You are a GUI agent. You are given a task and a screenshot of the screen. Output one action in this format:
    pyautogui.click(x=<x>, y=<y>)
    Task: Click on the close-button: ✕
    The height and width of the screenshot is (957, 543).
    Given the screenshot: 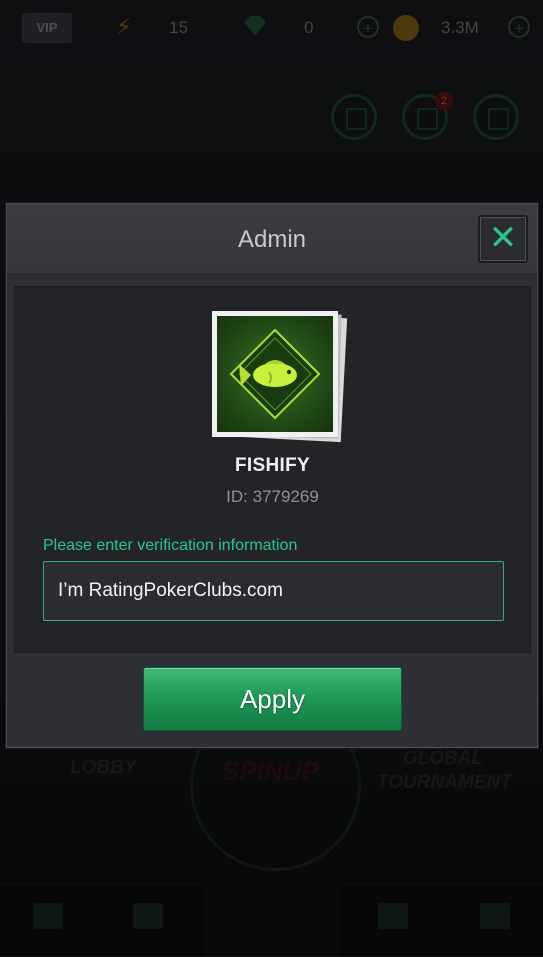 What is the action you would take?
    pyautogui.click(x=503, y=239)
    